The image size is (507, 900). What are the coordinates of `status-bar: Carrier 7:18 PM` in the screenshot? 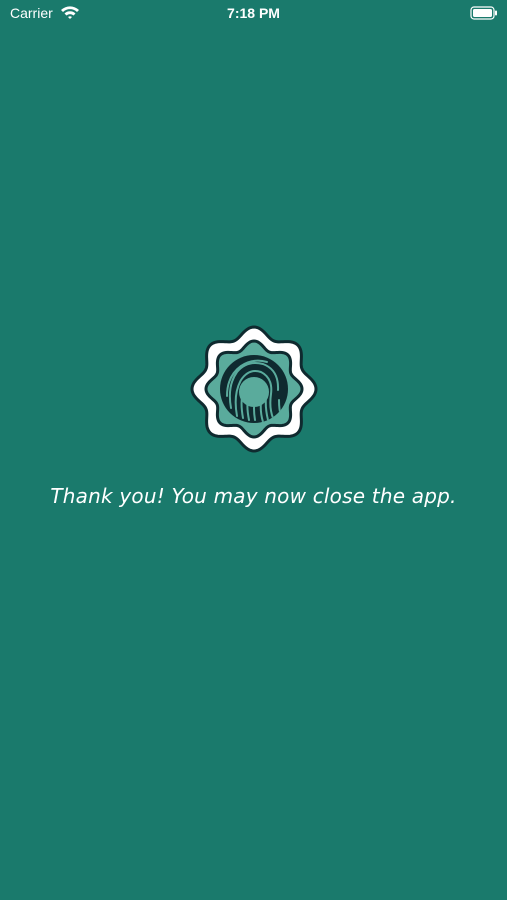 It's located at (253, 14).